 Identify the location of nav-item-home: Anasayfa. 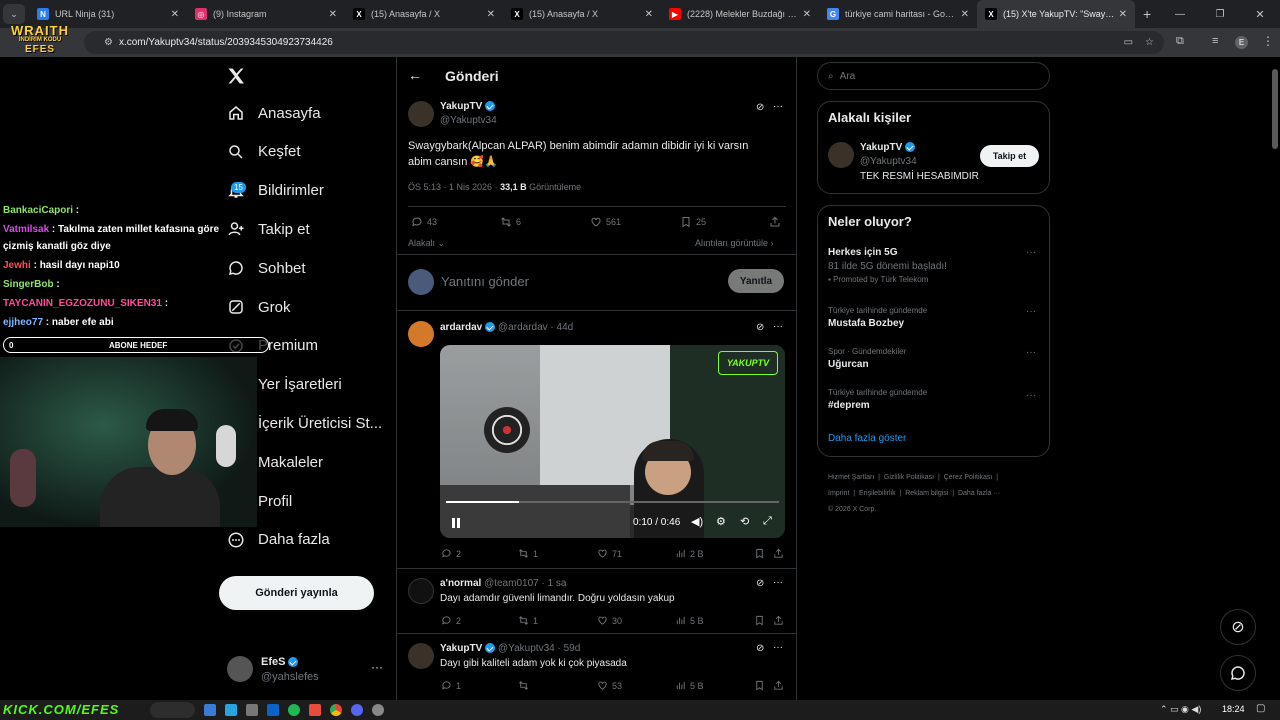
(273, 113).